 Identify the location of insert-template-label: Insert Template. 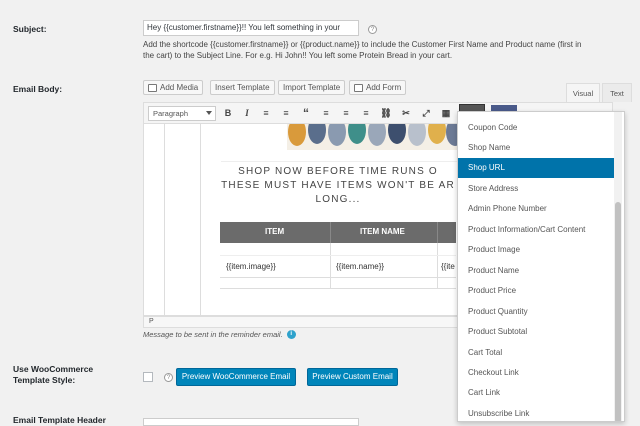
(242, 87).